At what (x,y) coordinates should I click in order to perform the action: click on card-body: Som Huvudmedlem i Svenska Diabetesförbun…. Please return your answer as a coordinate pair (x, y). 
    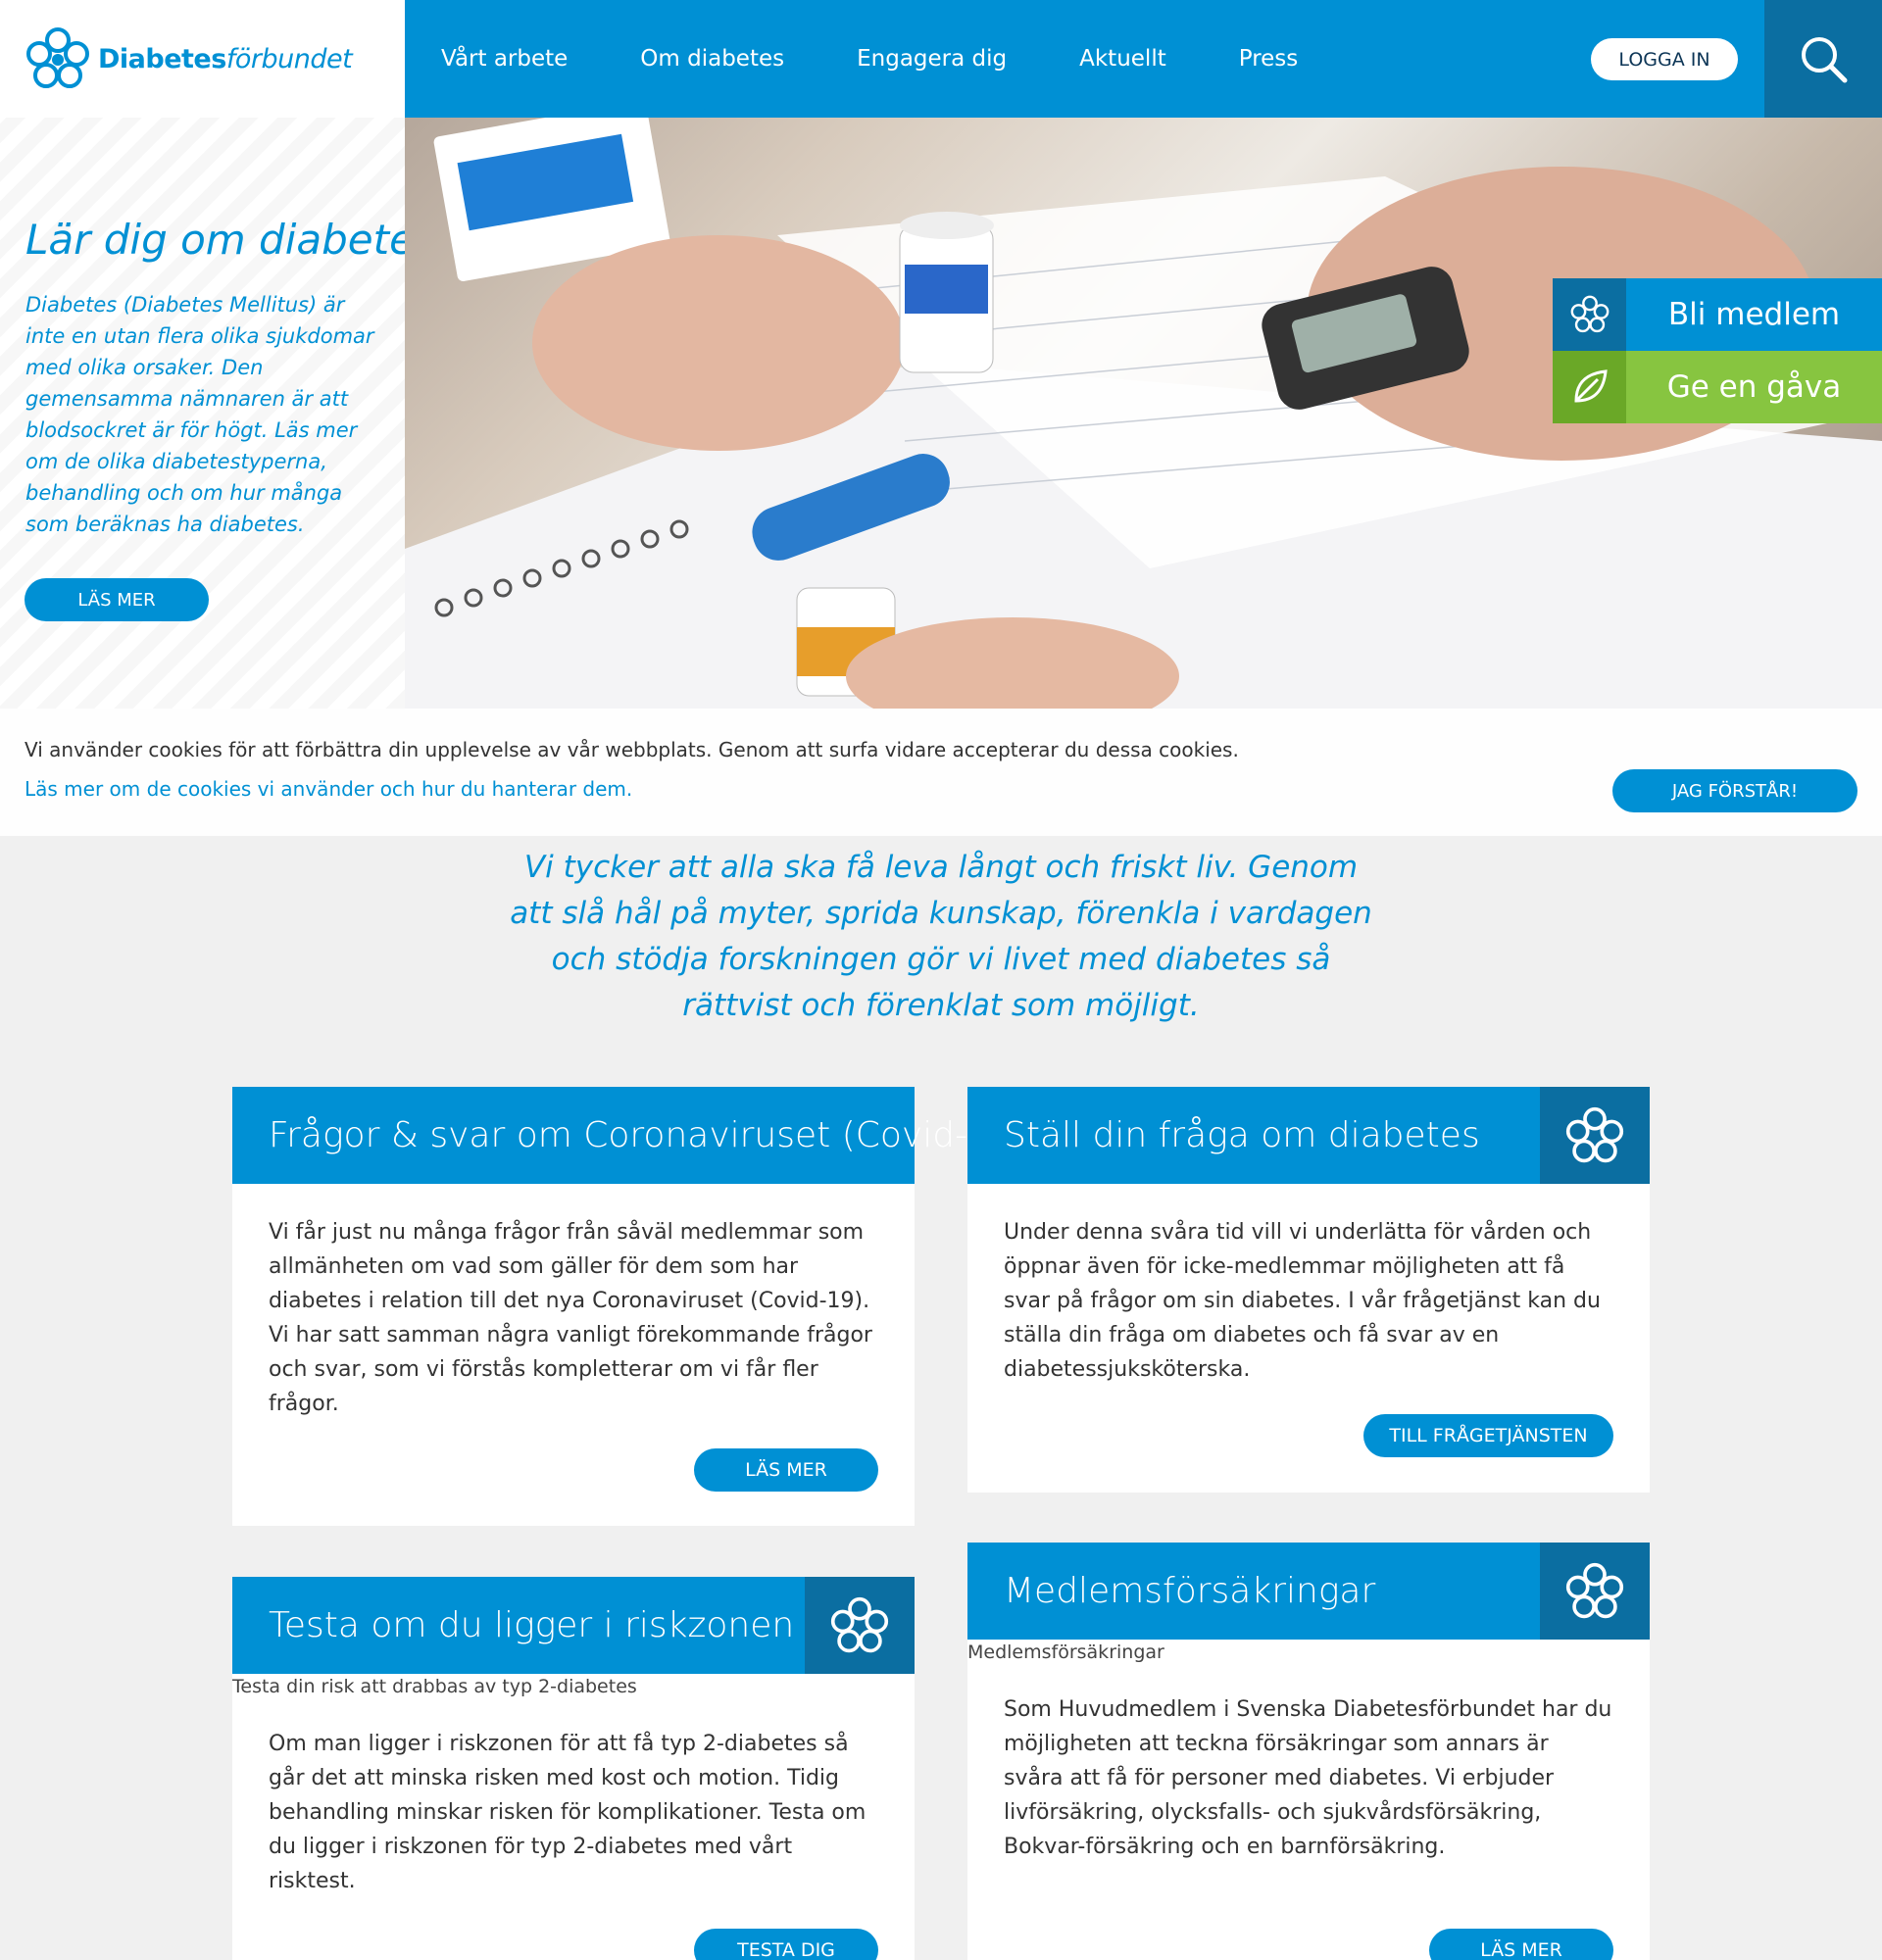
    Looking at the image, I should click on (1308, 1778).